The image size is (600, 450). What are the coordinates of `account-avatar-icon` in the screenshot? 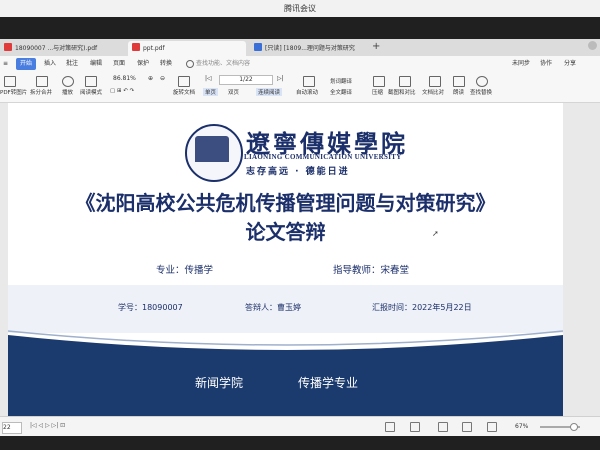 It's located at (592, 45).